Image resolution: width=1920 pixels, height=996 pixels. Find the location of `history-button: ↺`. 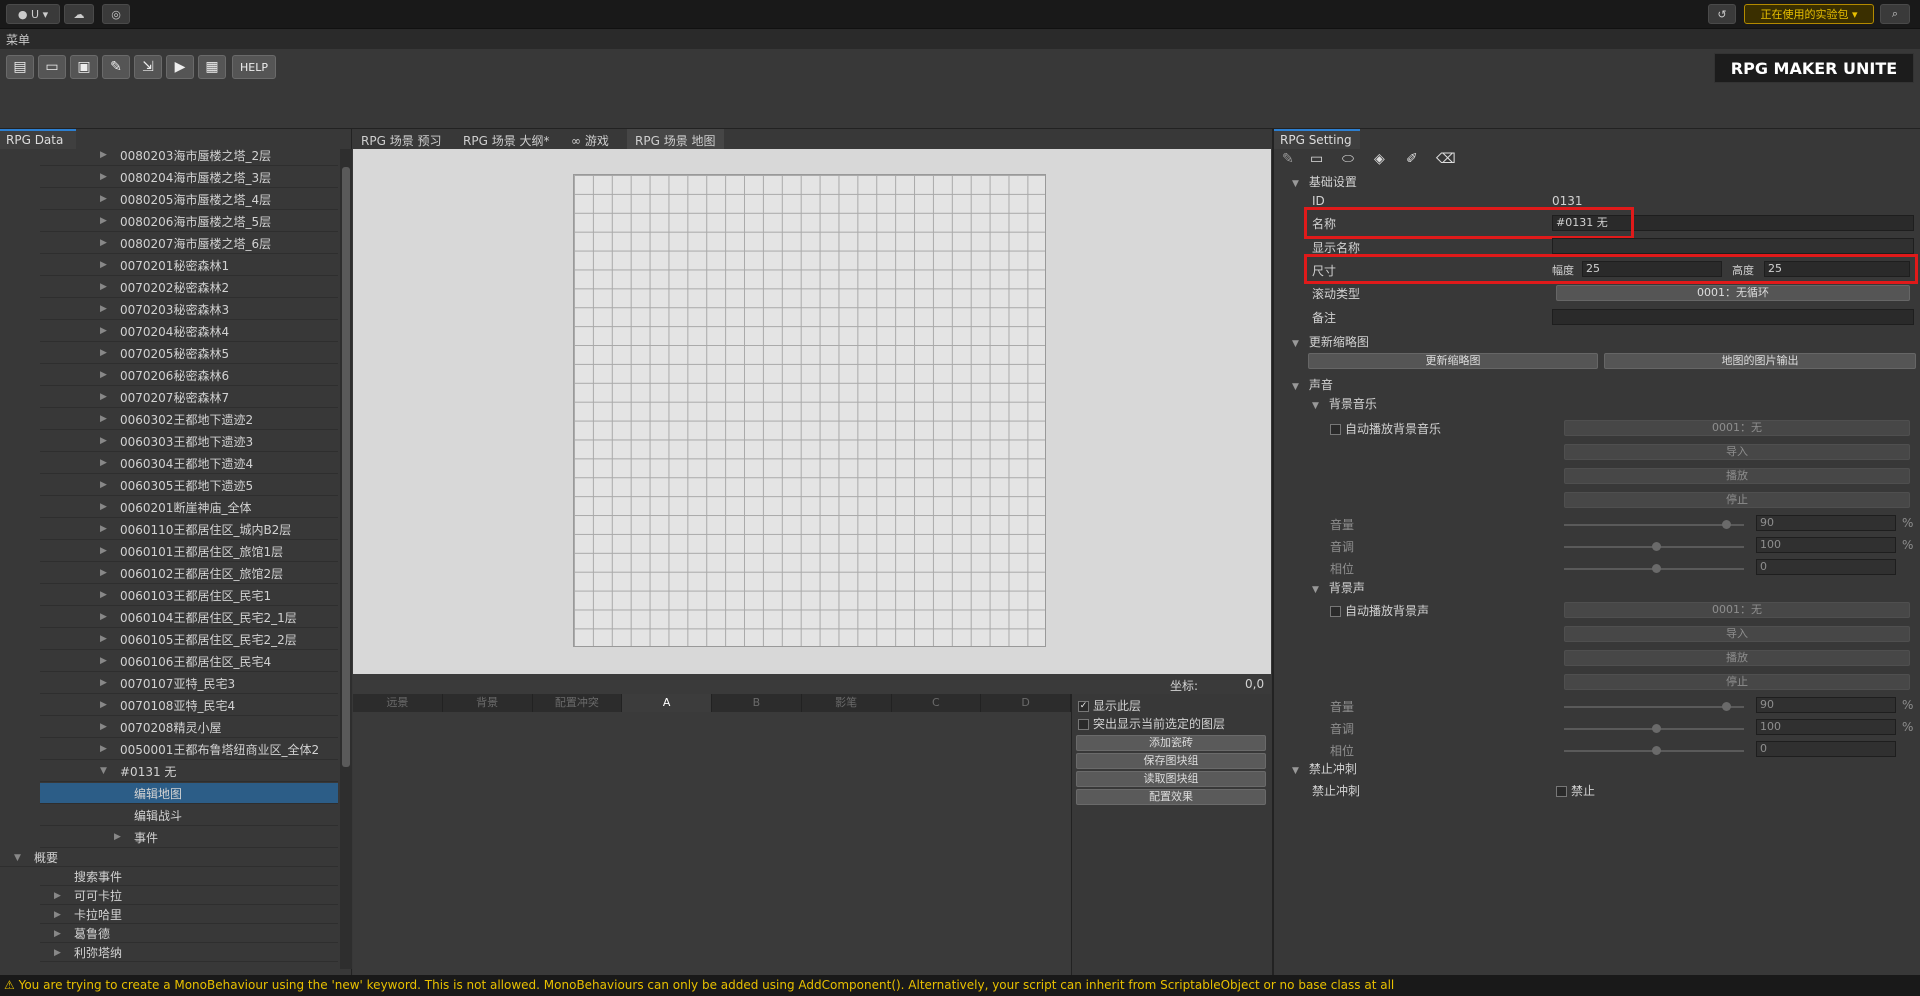

history-button: ↺ is located at coordinates (1722, 14).